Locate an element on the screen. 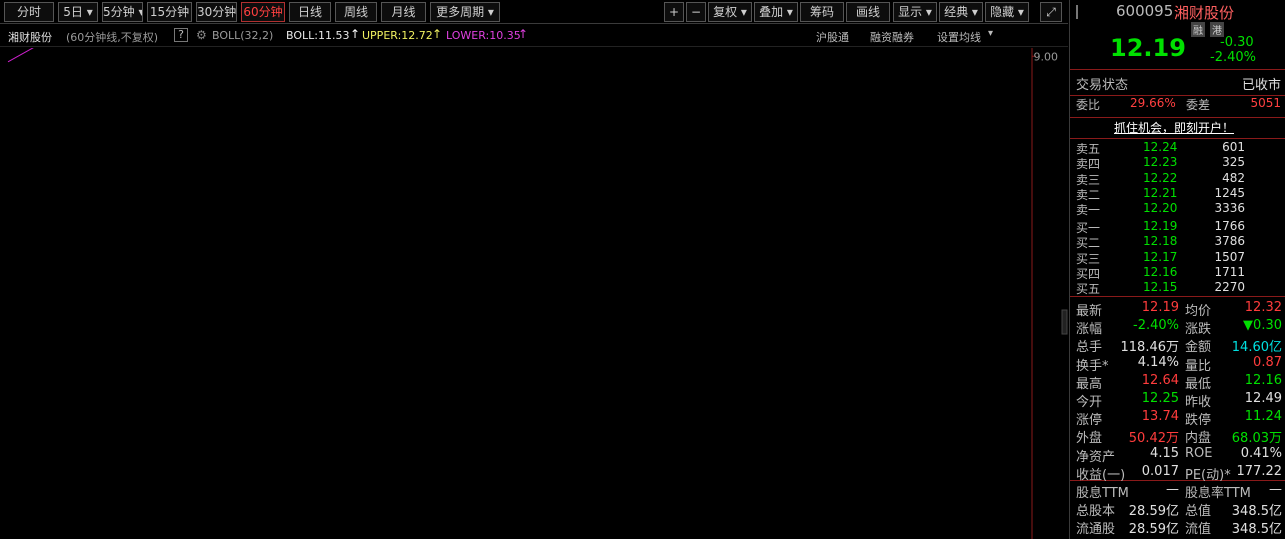  stat-label: 总股本 is located at coordinates (1096, 512).